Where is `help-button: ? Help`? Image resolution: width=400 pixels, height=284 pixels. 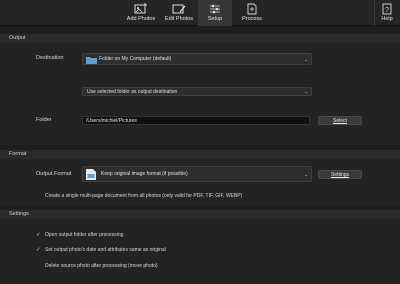 help-button: ? Help is located at coordinates (387, 13).